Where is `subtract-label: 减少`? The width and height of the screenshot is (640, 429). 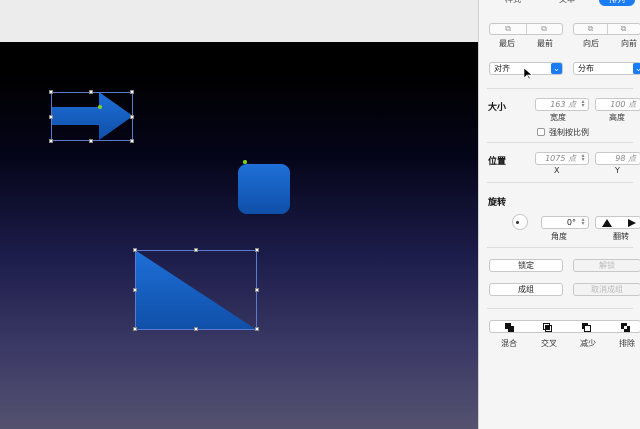 subtract-label: 减少 is located at coordinates (588, 343).